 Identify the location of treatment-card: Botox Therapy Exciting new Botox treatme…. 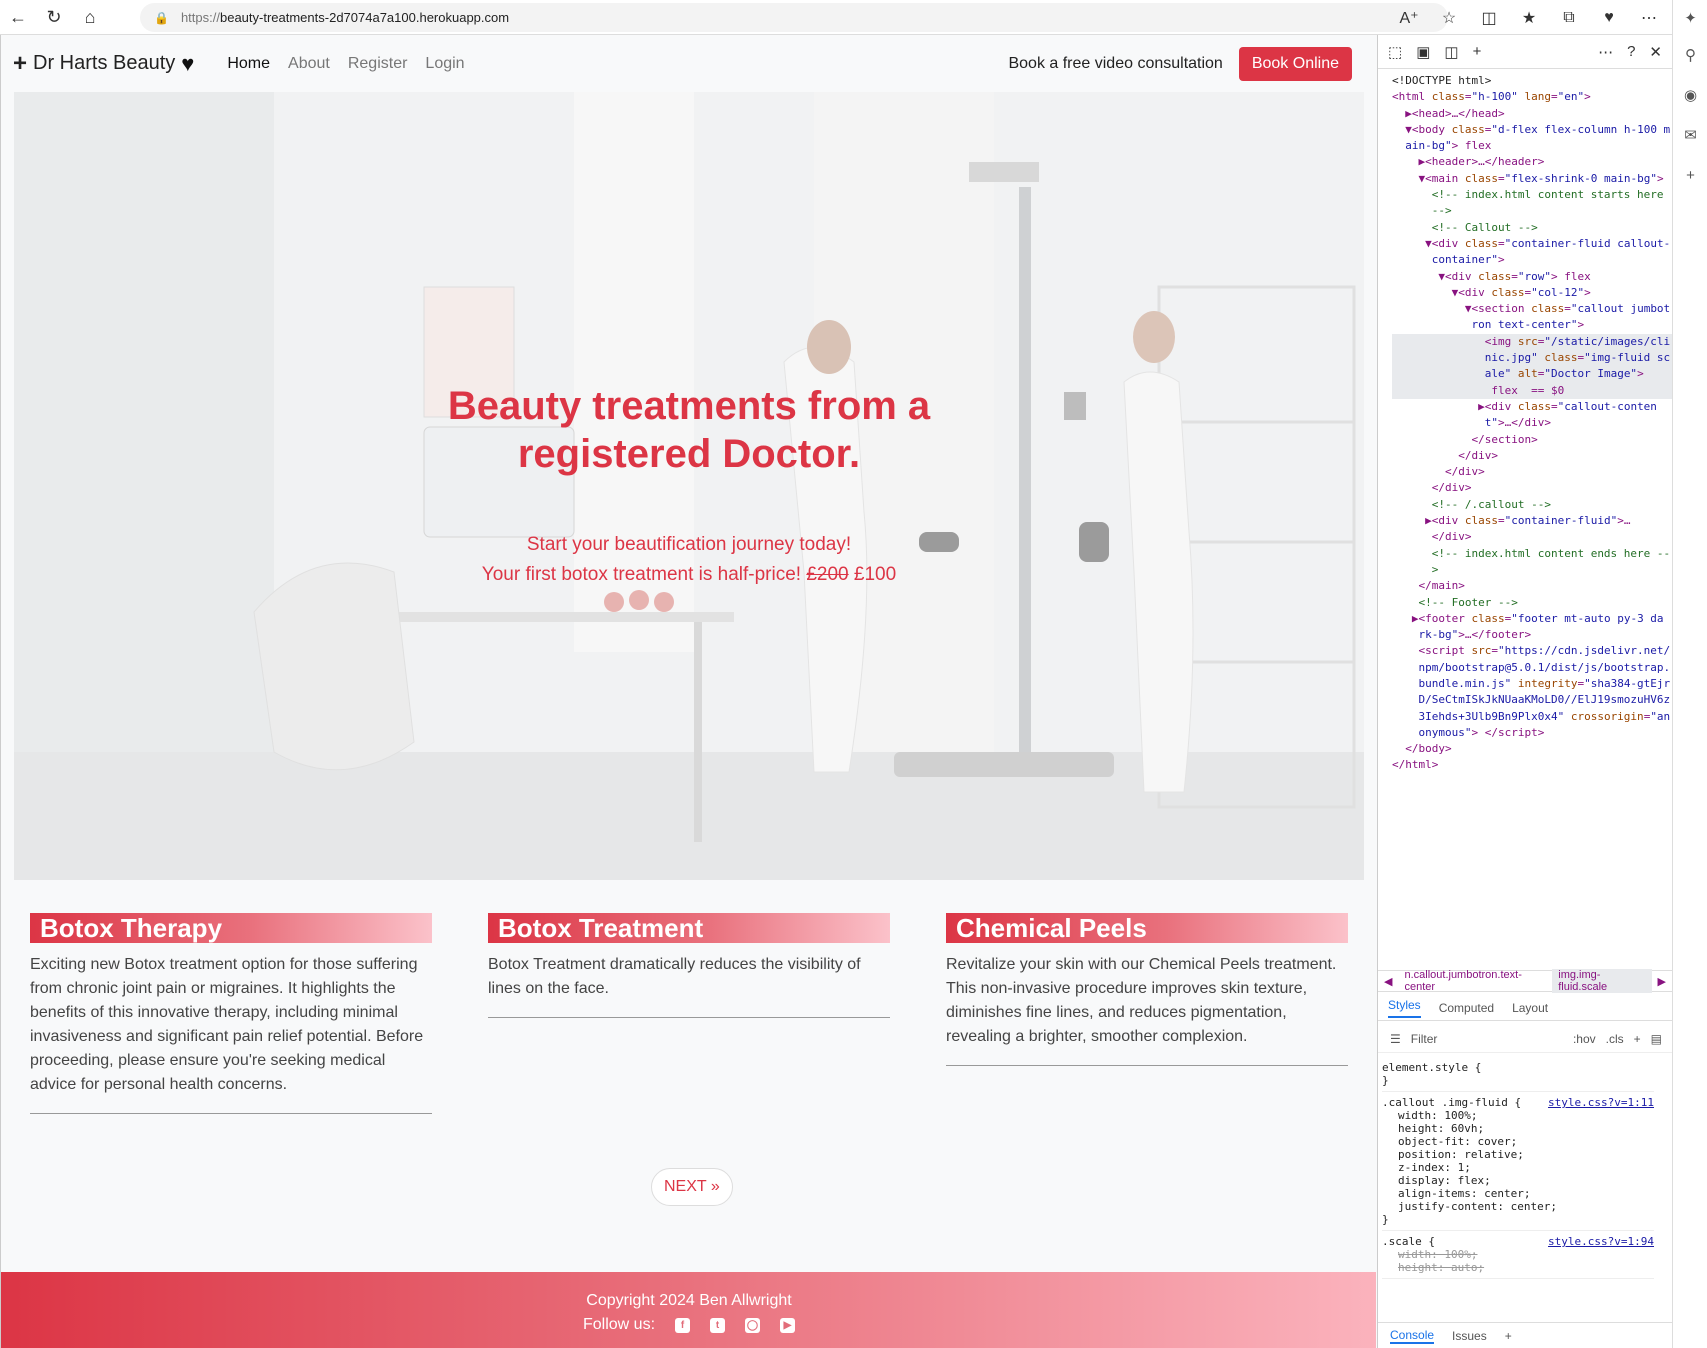
(231, 1013).